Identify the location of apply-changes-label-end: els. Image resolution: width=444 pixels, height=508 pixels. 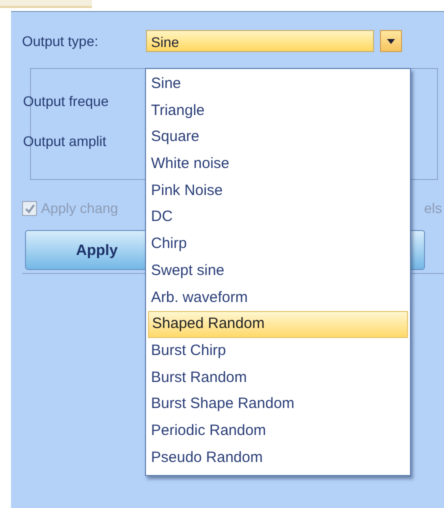
(433, 208).